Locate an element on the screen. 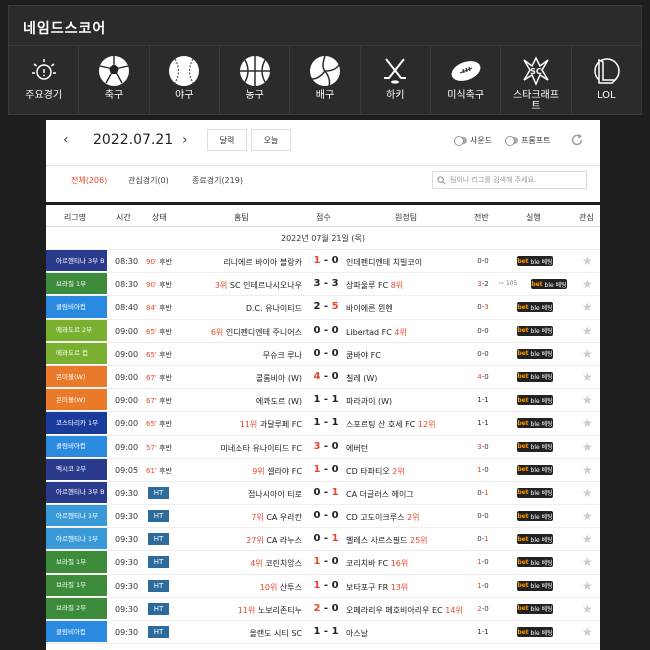  away-team: 아스날 is located at coordinates (357, 633).